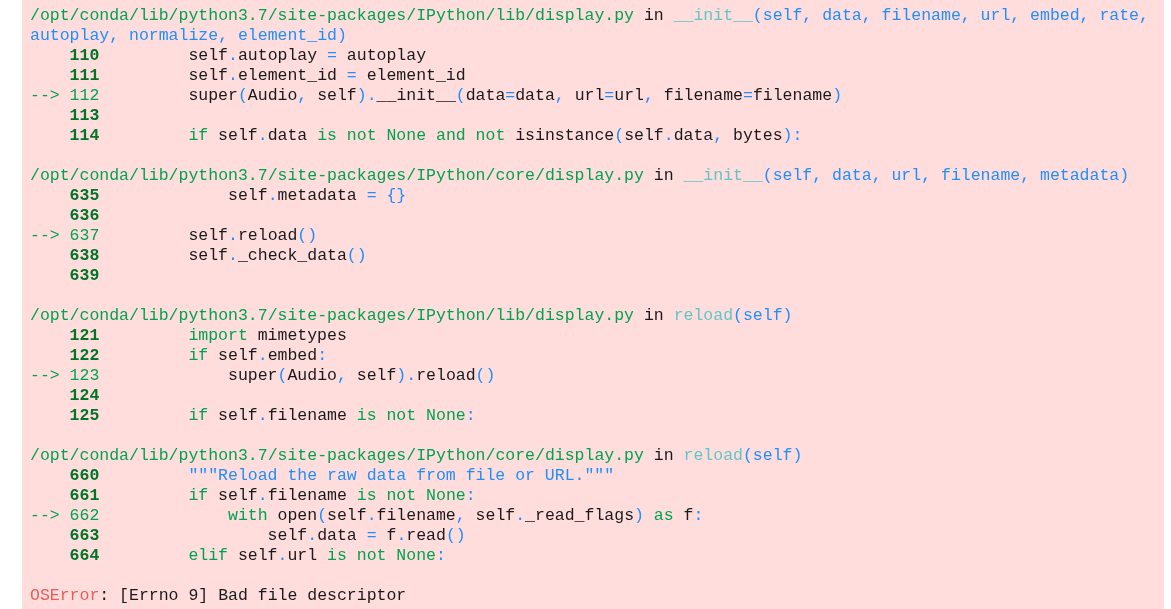  What do you see at coordinates (84, 56) in the screenshot?
I see `line-number: 110` at bounding box center [84, 56].